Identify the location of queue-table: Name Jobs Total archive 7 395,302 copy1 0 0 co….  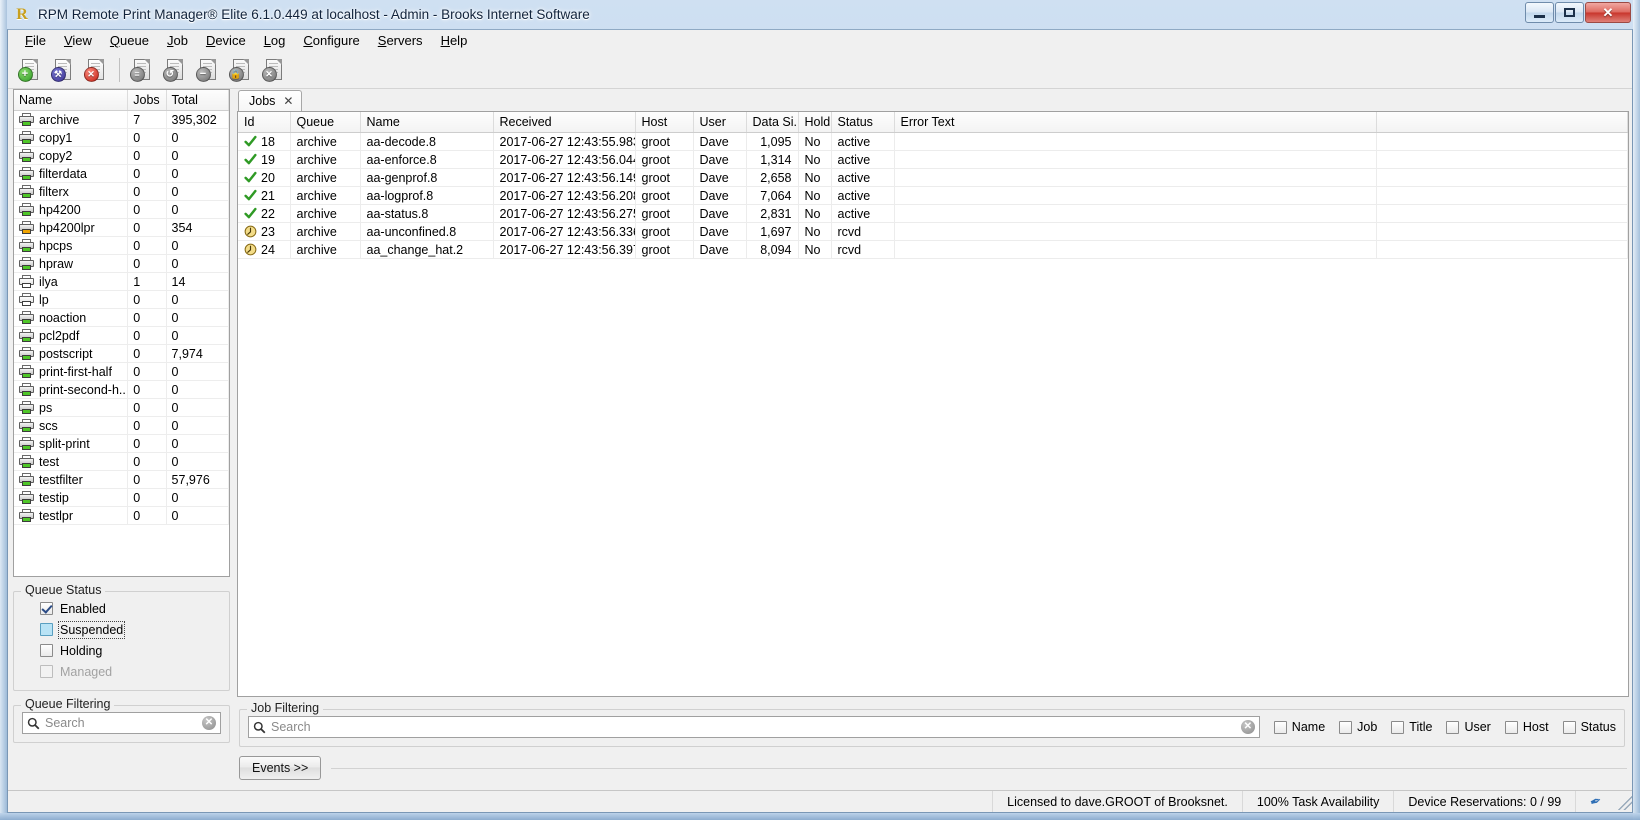
(121, 333).